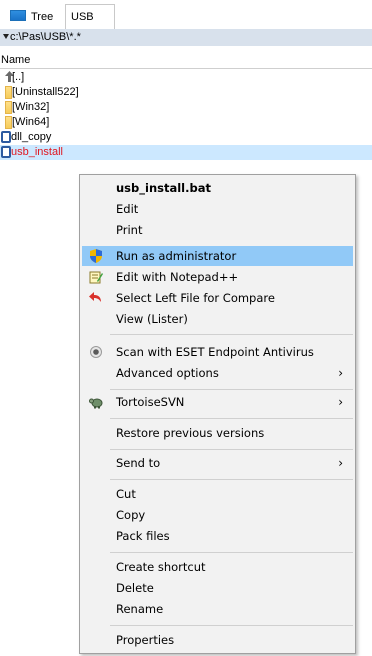  What do you see at coordinates (152, 319) in the screenshot?
I see `menu-item-label: View (Lister)` at bounding box center [152, 319].